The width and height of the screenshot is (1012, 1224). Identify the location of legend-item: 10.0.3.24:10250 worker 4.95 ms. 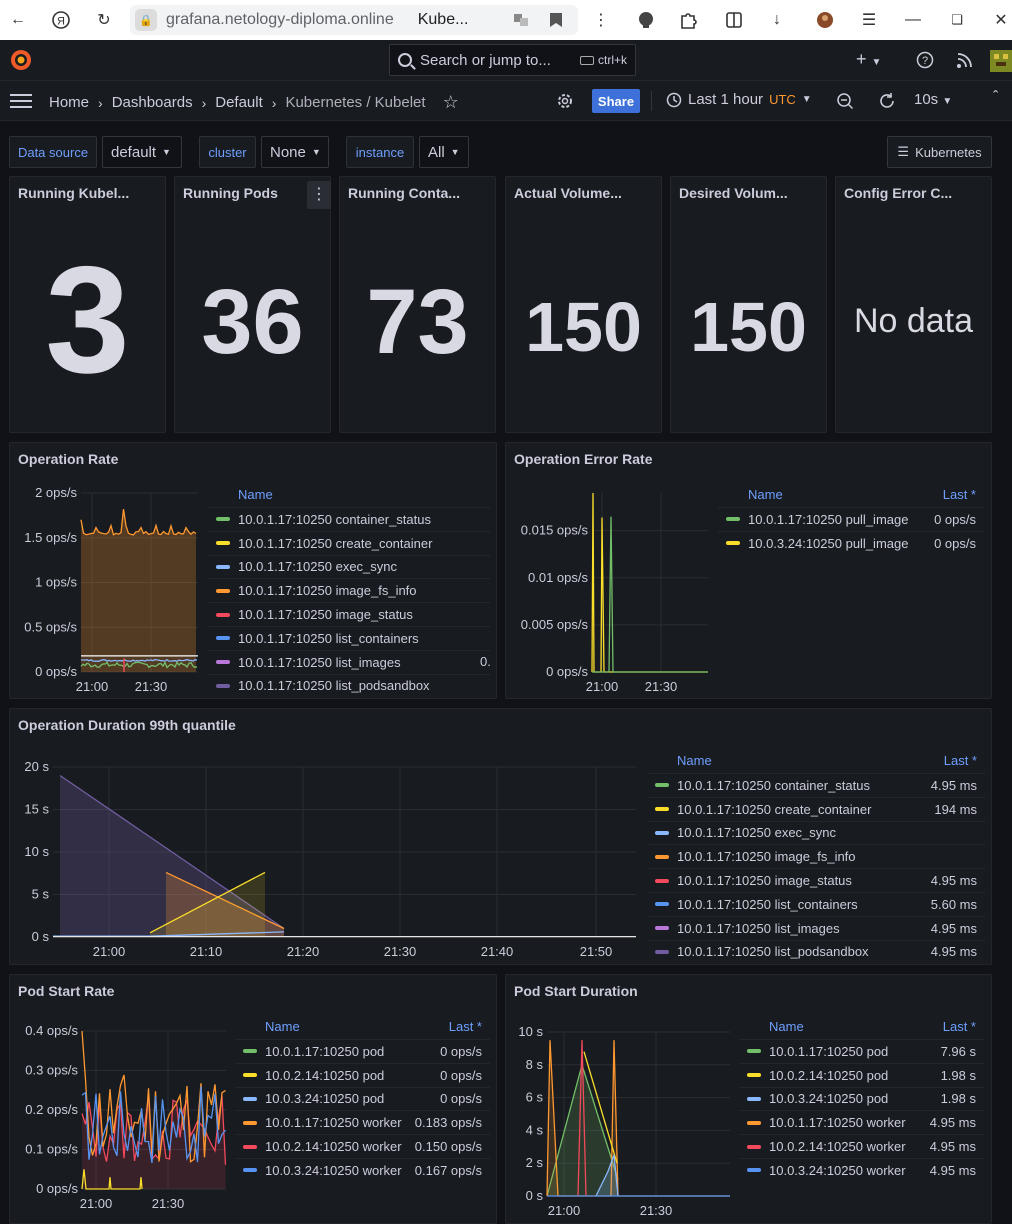
(861, 1169).